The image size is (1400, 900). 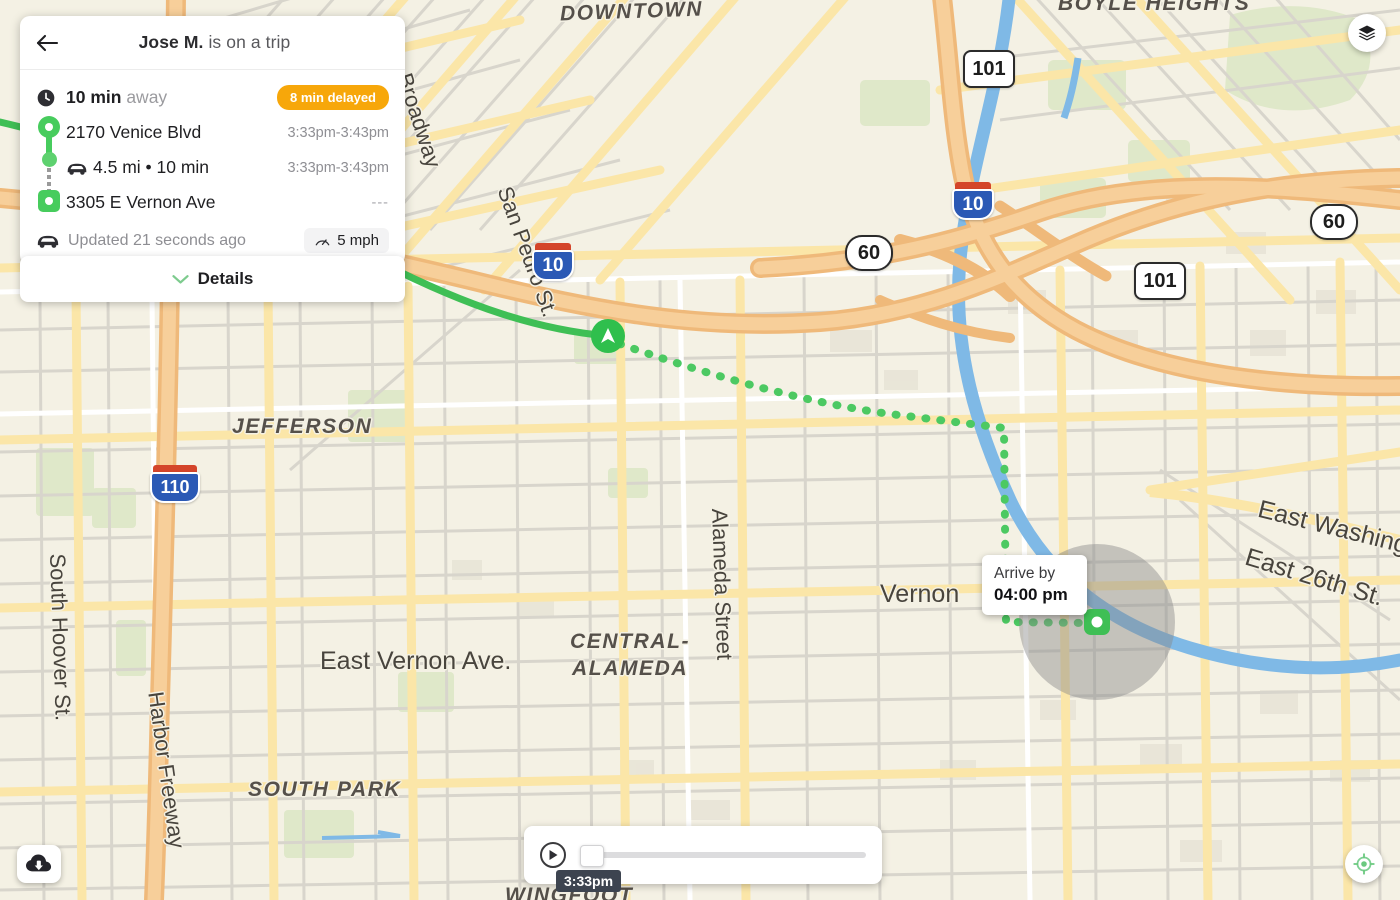 I want to click on arrive-caption: Arrive by, so click(x=1025, y=573).